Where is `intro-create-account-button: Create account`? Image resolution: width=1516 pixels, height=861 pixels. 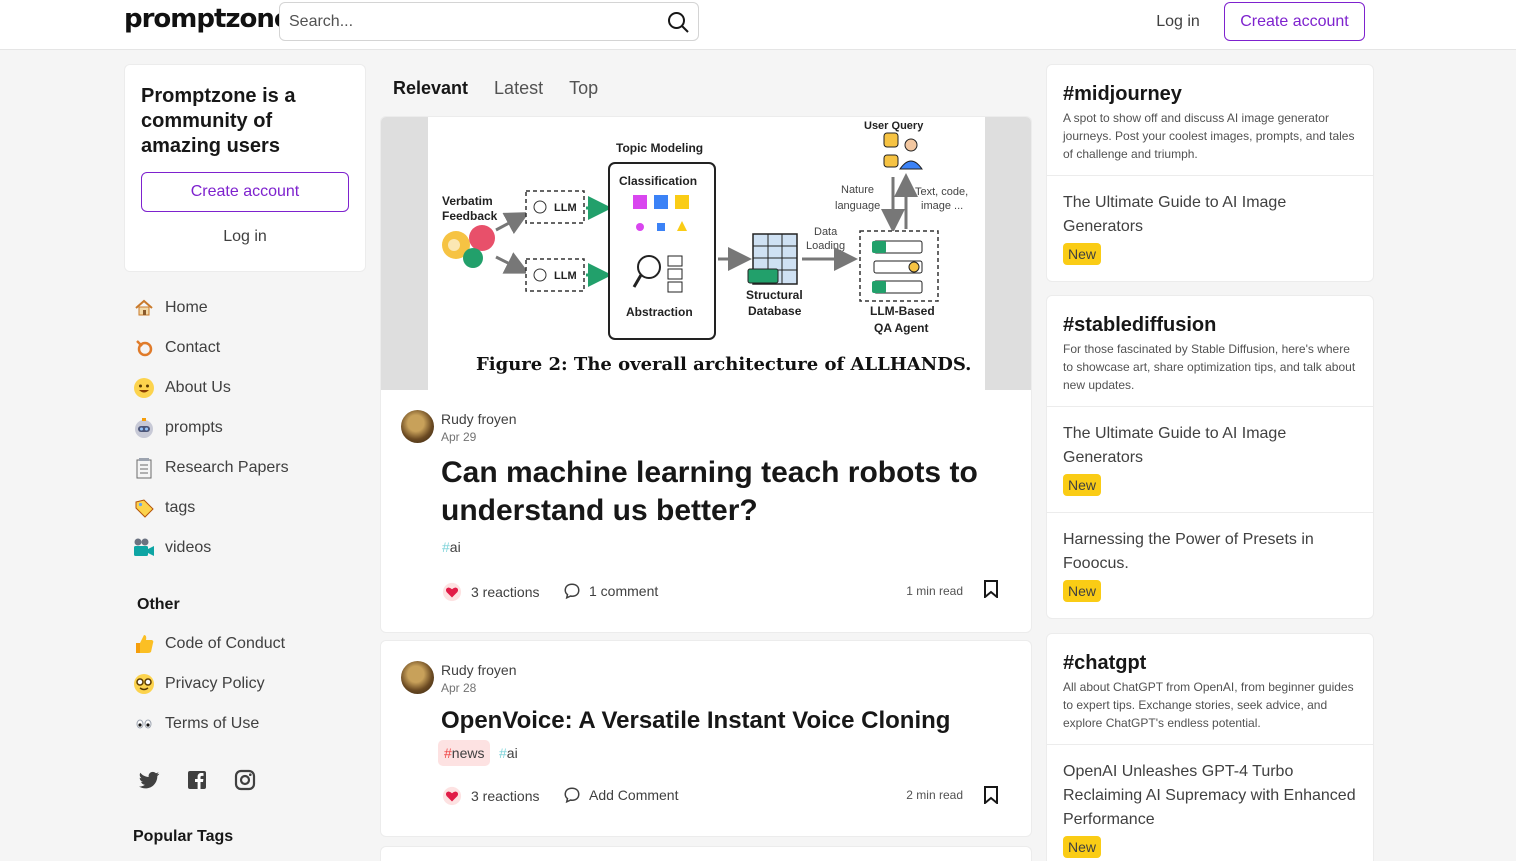 intro-create-account-button: Create account is located at coordinates (245, 192).